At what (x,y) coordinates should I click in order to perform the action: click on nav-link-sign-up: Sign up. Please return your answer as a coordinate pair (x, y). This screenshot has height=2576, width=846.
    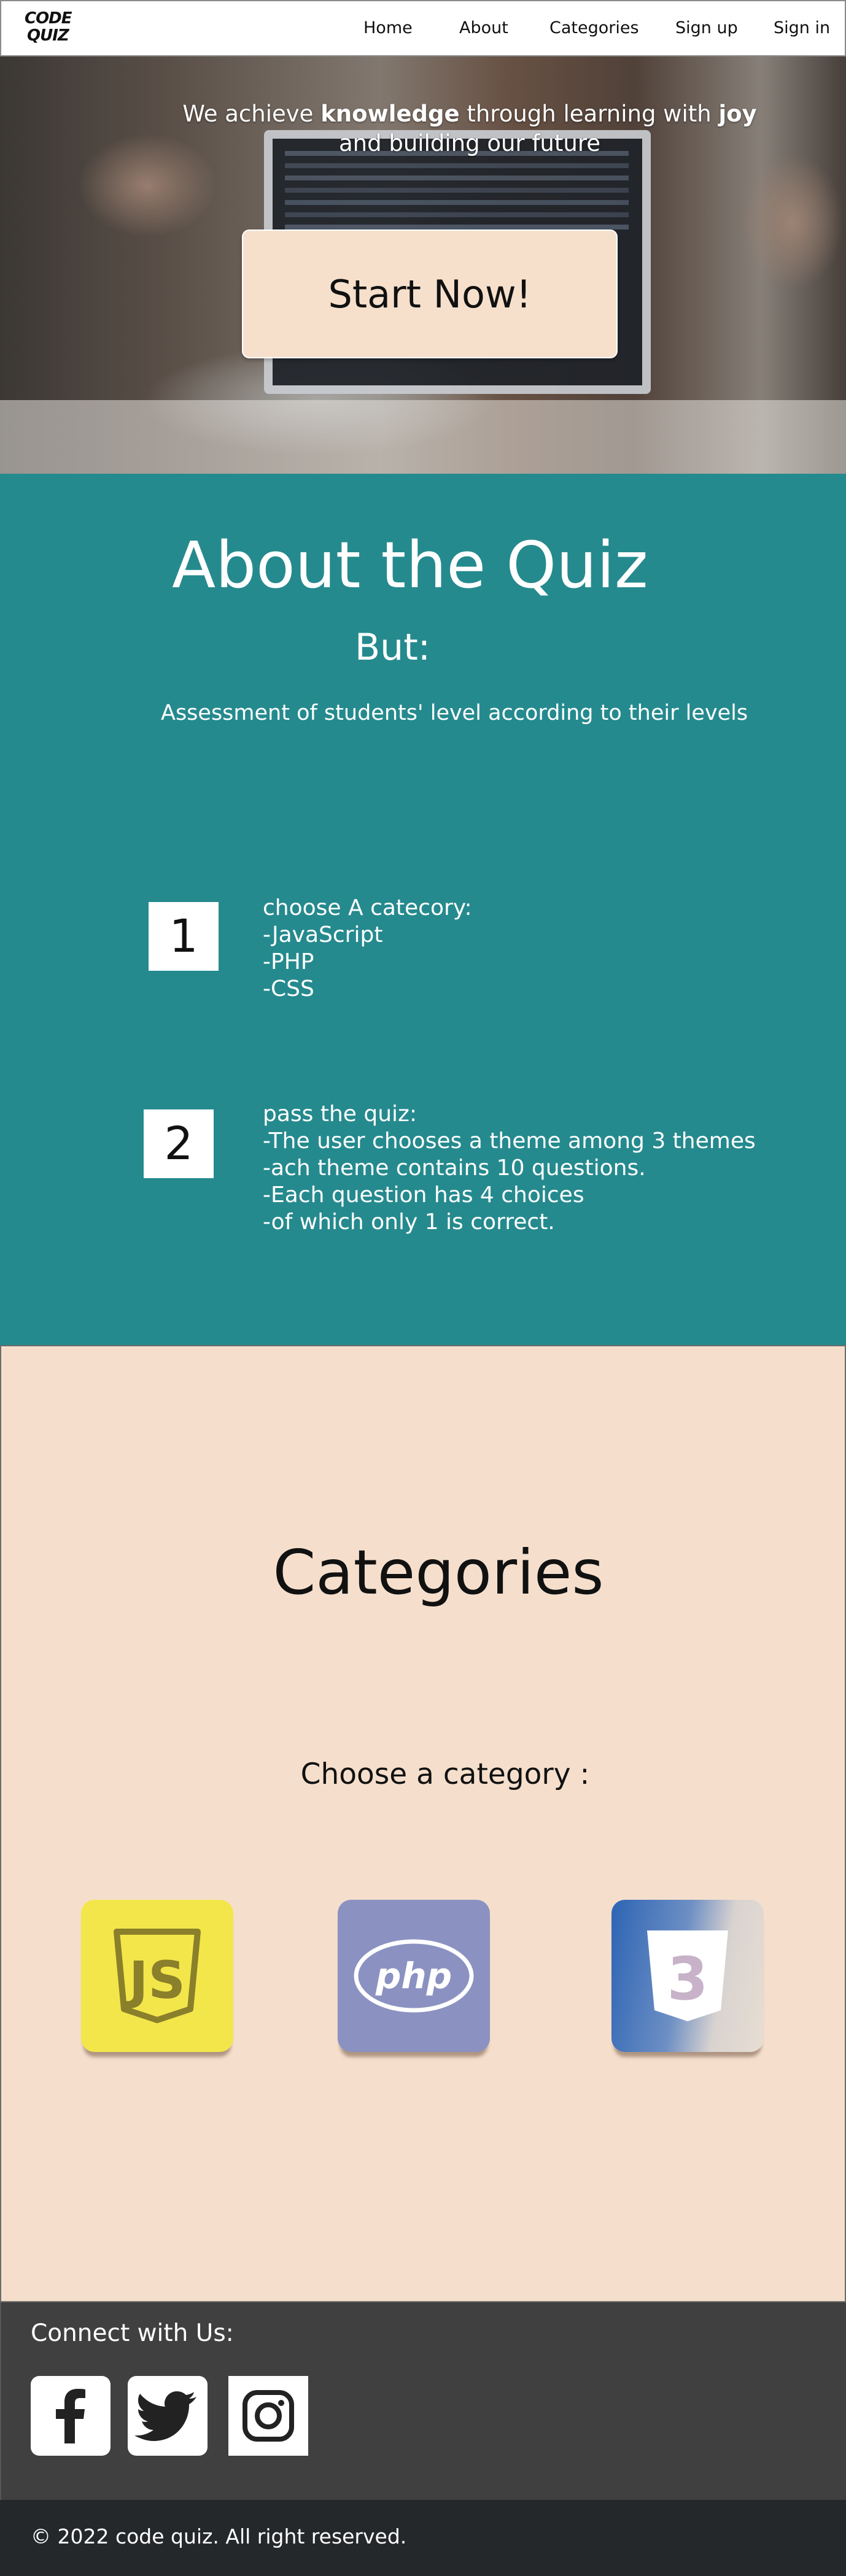
    Looking at the image, I should click on (706, 27).